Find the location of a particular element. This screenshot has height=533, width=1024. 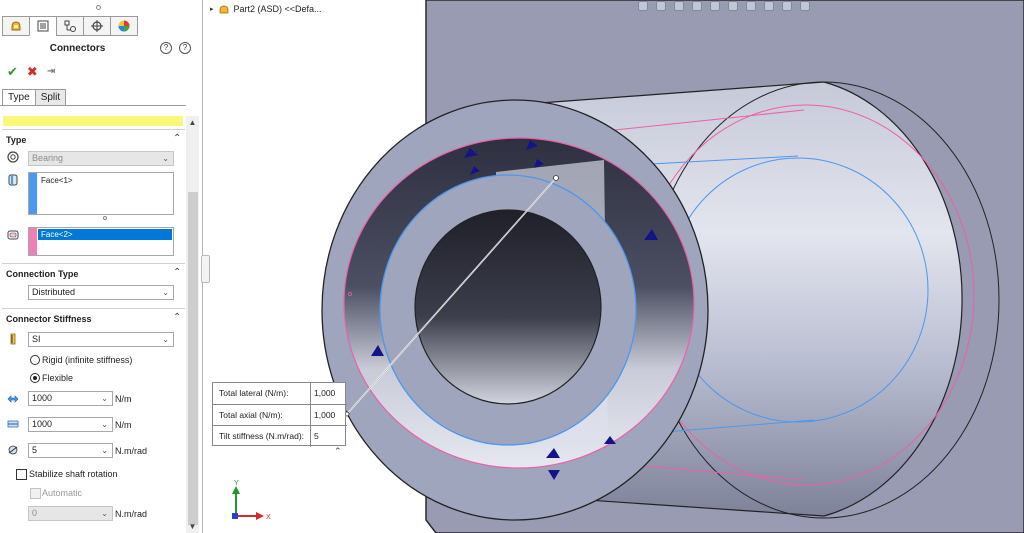

whats-wrong-button: ? is located at coordinates (166, 48).